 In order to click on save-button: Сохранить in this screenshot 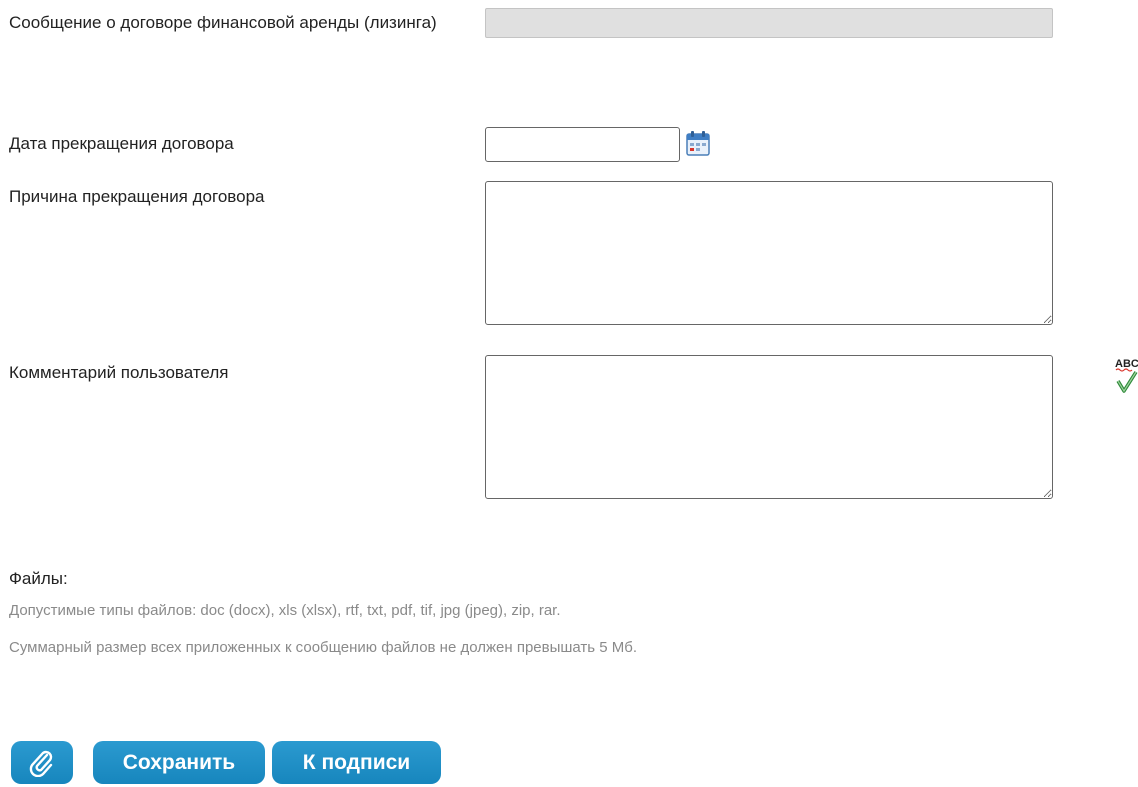, I will do `click(179, 762)`.